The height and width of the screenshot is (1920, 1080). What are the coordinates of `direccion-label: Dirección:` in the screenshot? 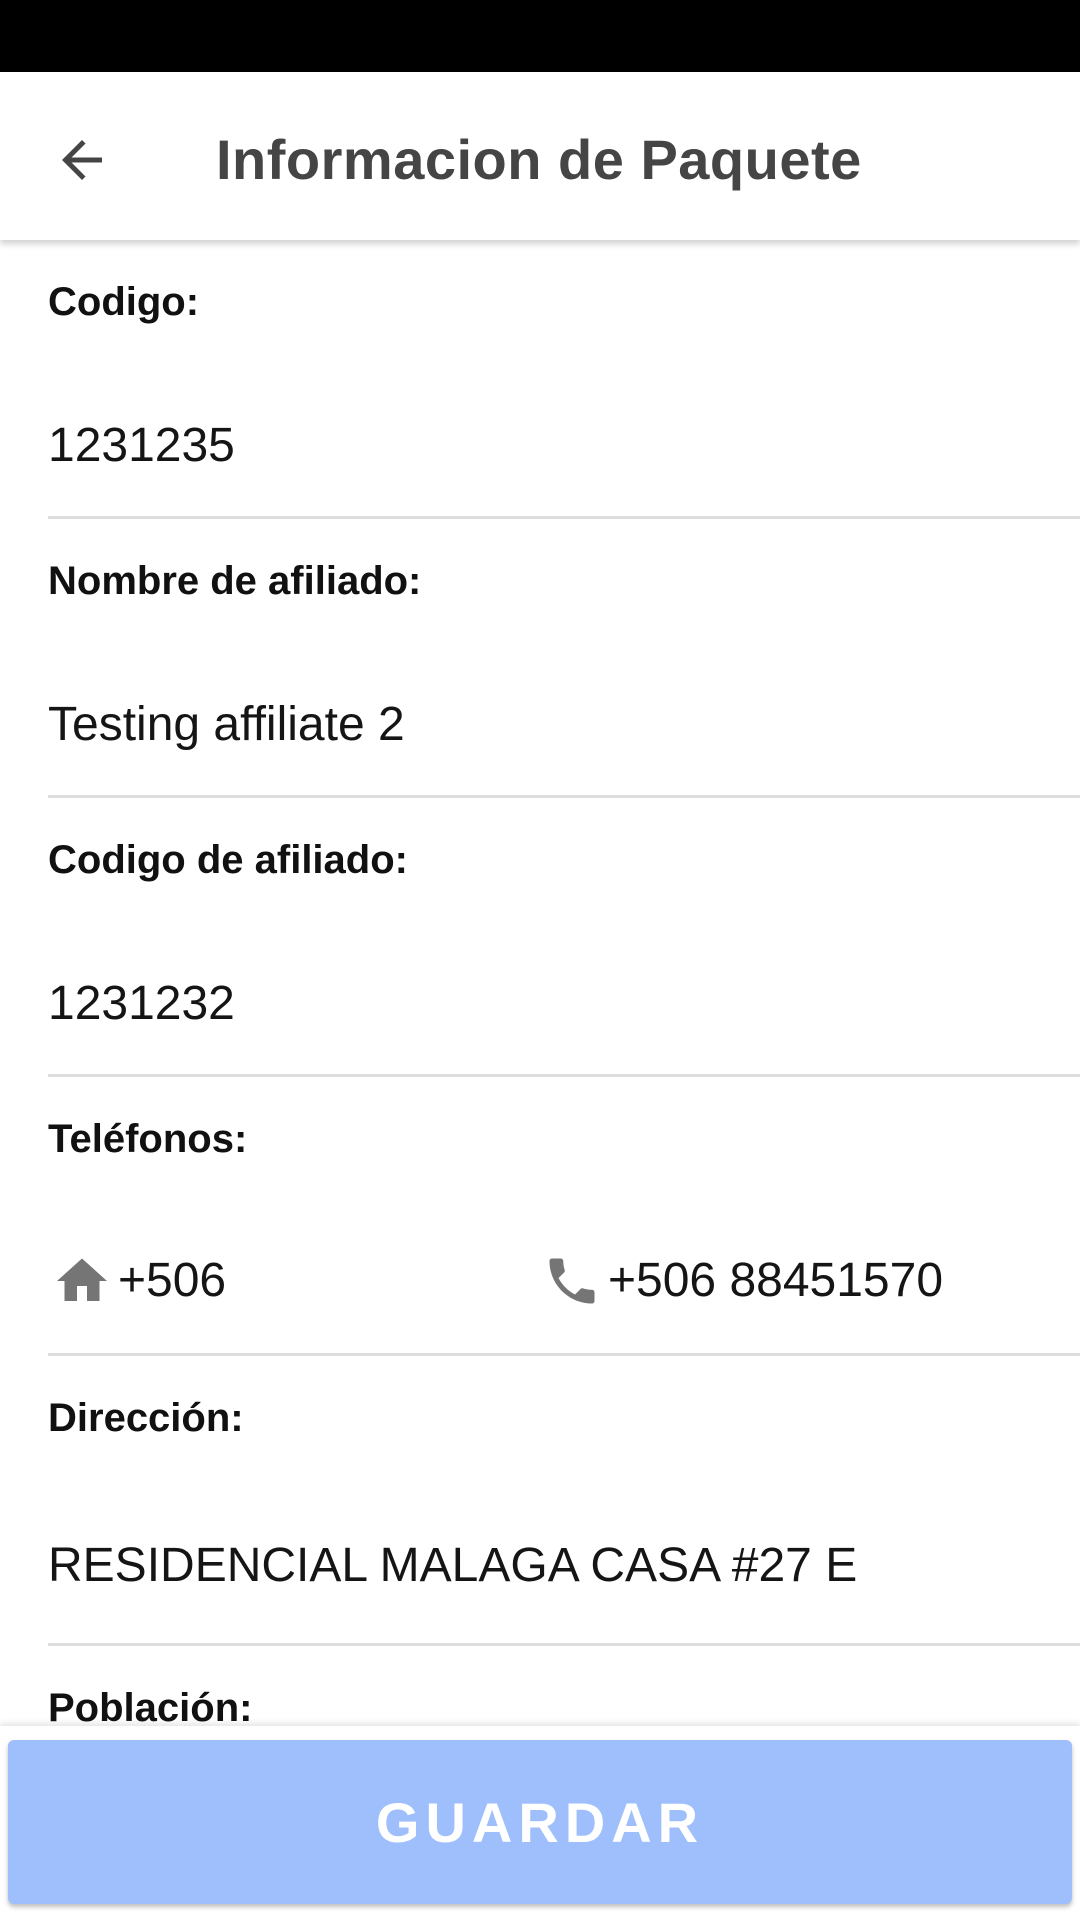 It's located at (146, 1418).